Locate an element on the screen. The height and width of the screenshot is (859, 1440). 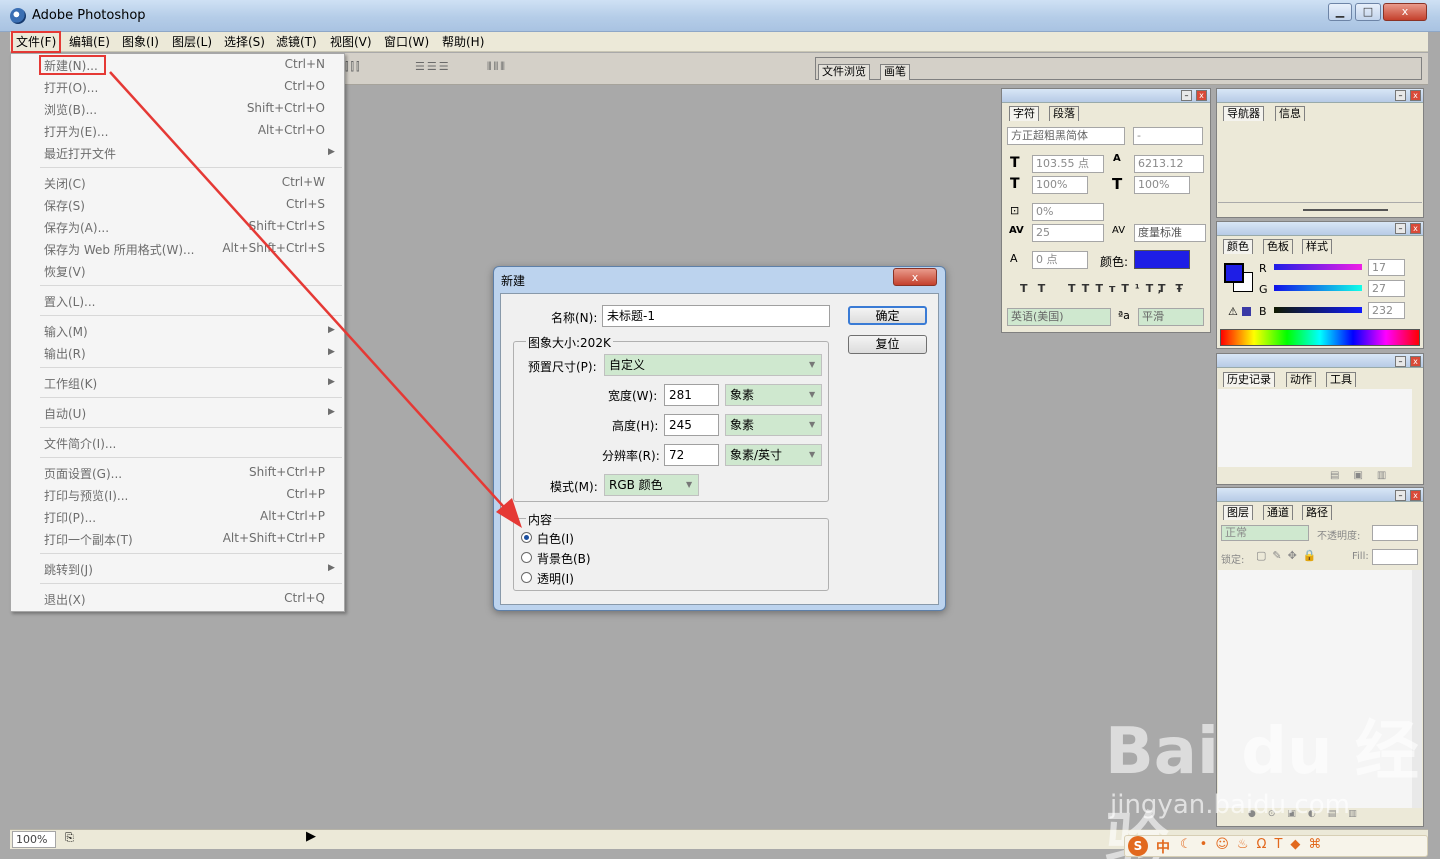
watermark-url: jingyan.baidu.com is located at coordinates (1230, 805).